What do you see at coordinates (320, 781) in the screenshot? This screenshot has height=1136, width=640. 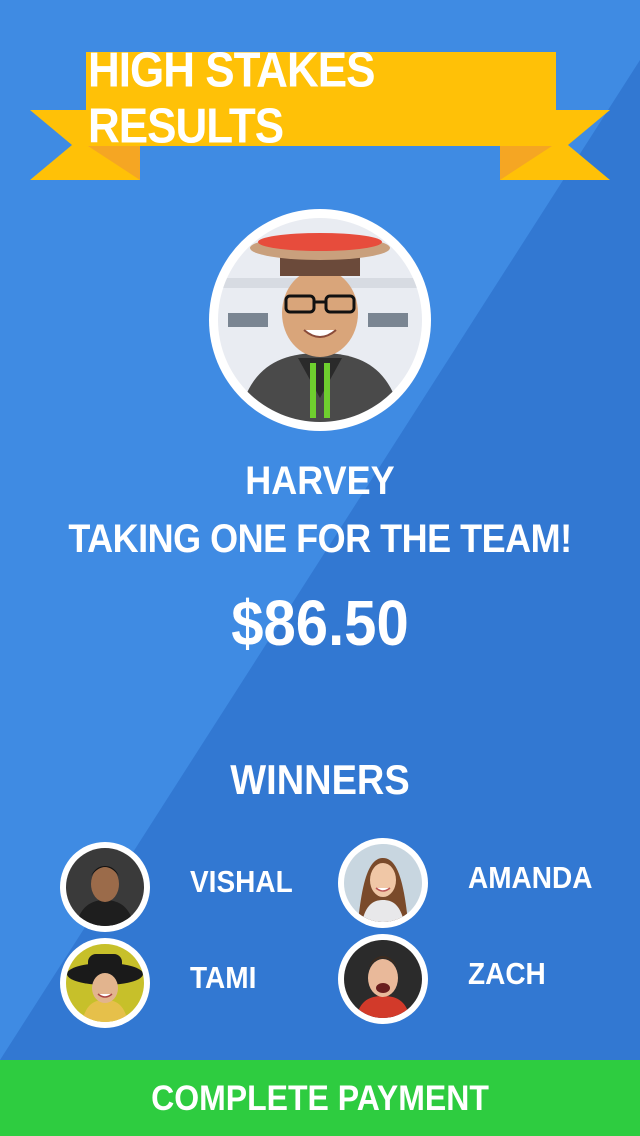 I see `winners-heading: WINNERS` at bounding box center [320, 781].